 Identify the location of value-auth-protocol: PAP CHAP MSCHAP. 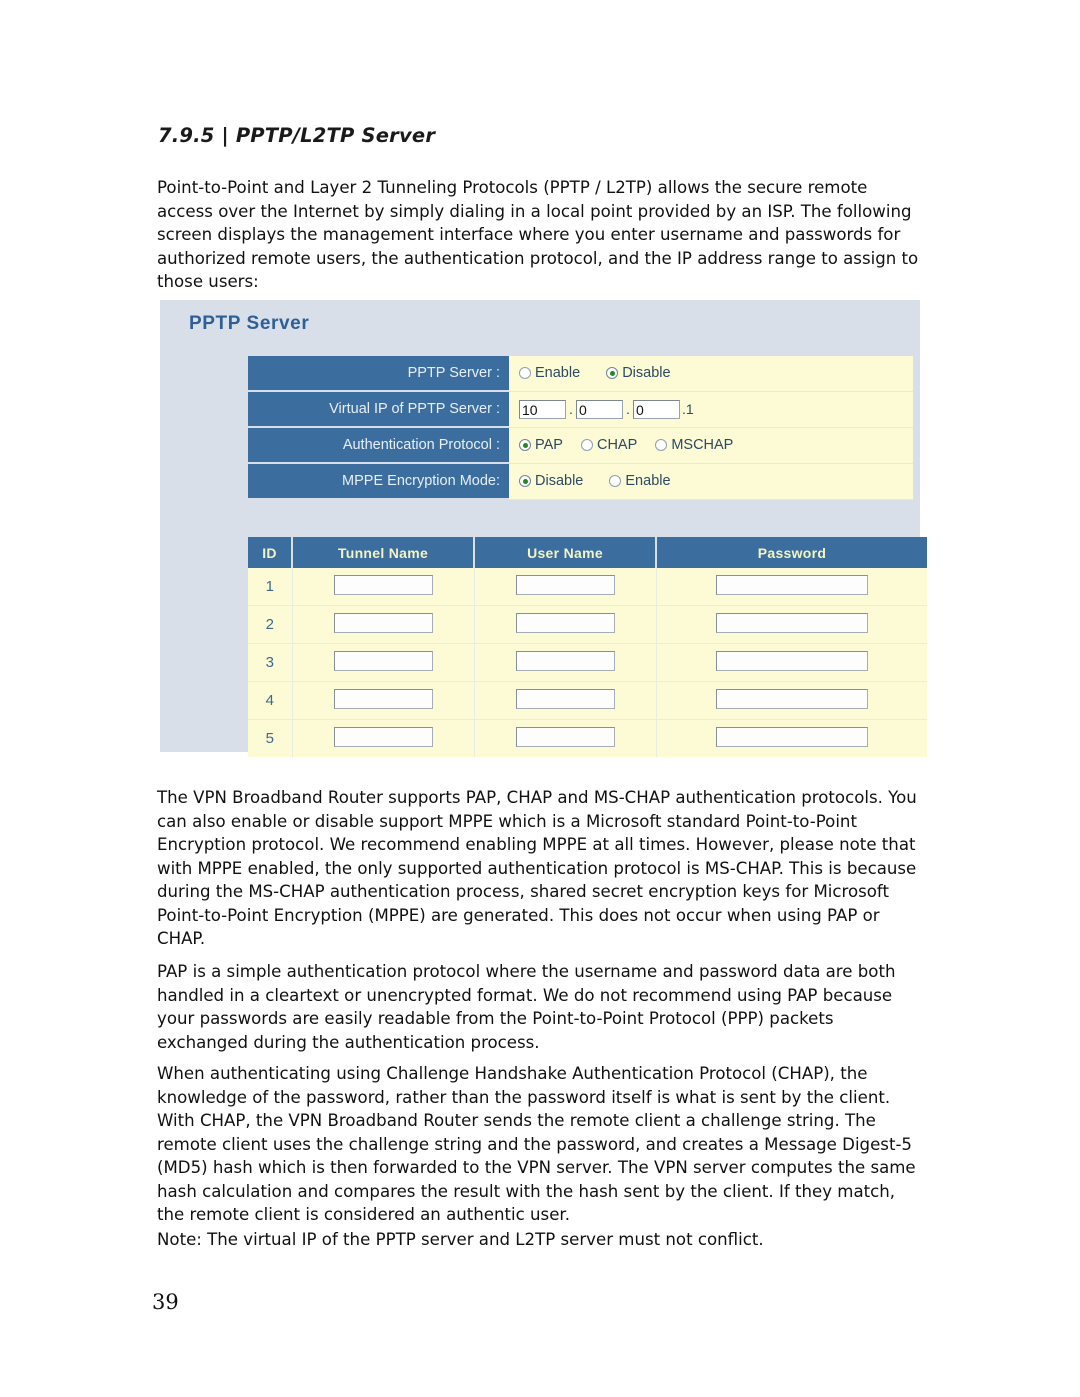
(711, 445).